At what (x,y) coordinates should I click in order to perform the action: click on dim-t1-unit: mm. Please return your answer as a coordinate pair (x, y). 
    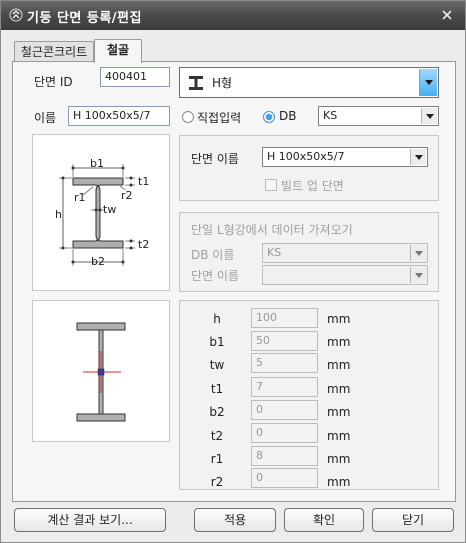
    Looking at the image, I should click on (339, 389).